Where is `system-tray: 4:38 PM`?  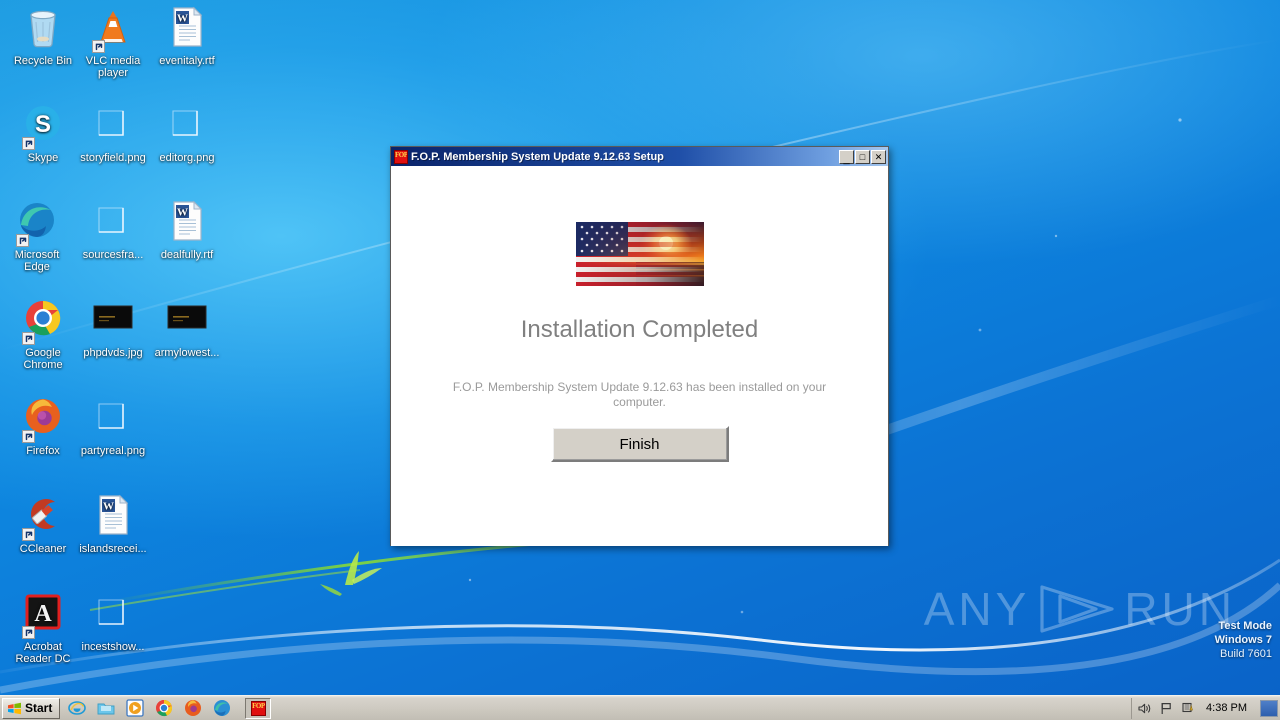
system-tray: 4:38 PM is located at coordinates (1205, 708).